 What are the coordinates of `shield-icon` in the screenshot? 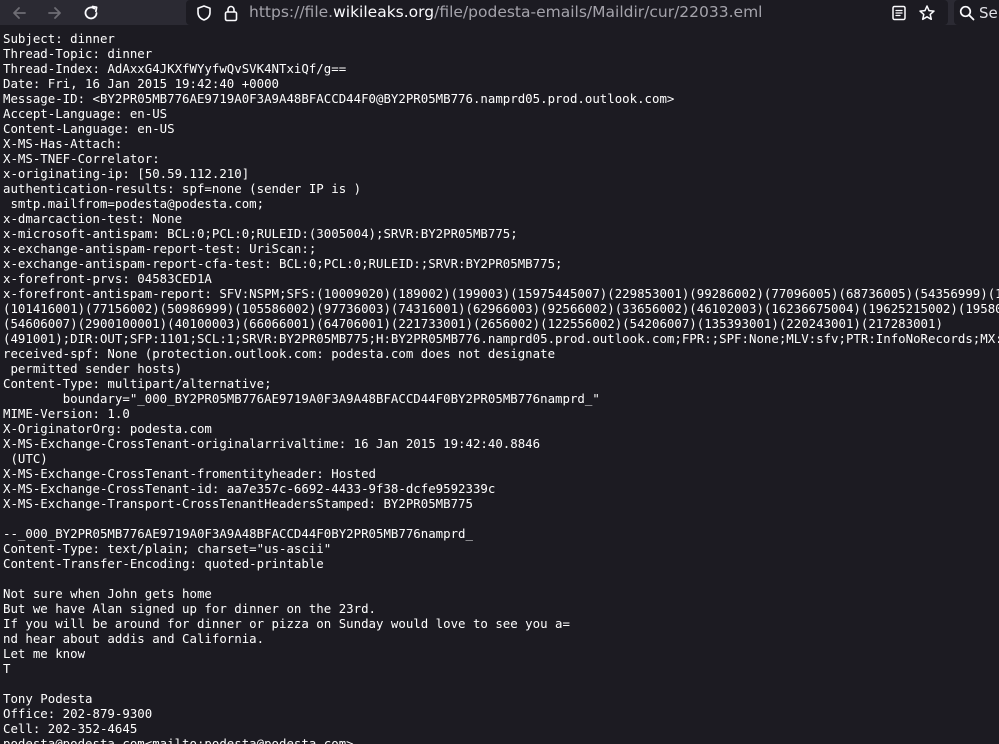 It's located at (204, 12).